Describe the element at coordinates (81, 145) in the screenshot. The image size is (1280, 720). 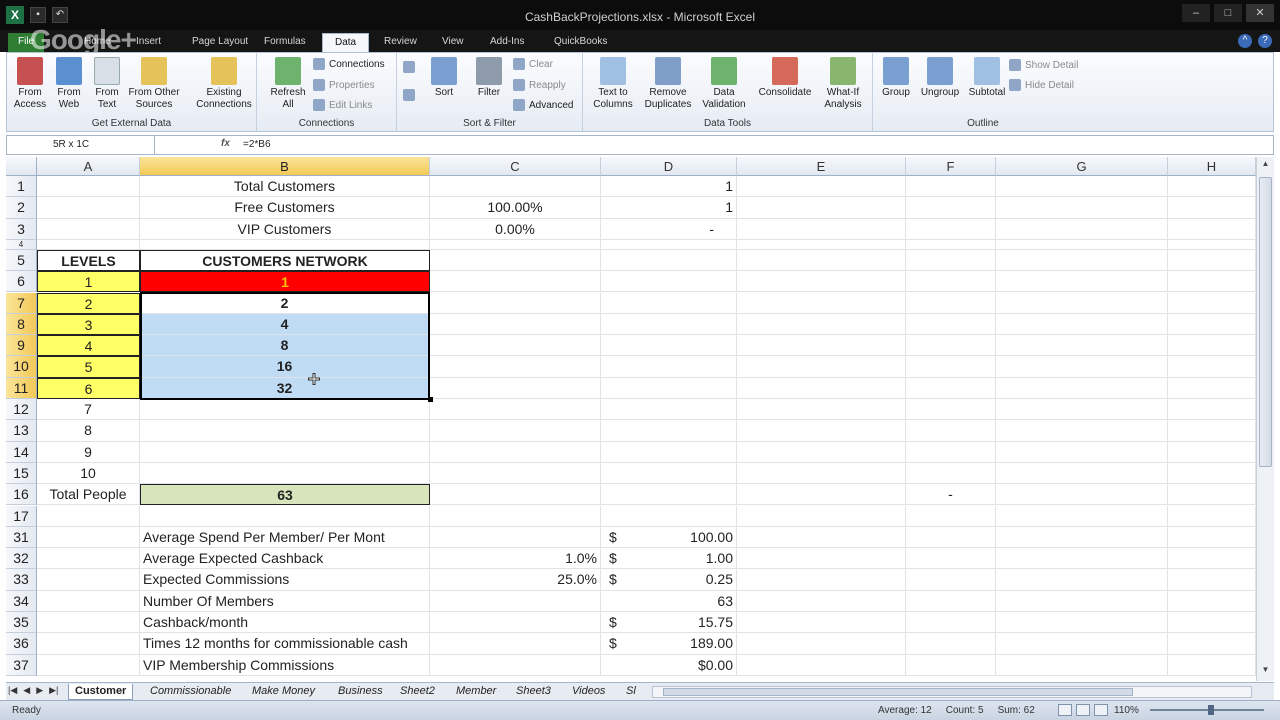
I see `name-box: 5R x 1C` at that location.